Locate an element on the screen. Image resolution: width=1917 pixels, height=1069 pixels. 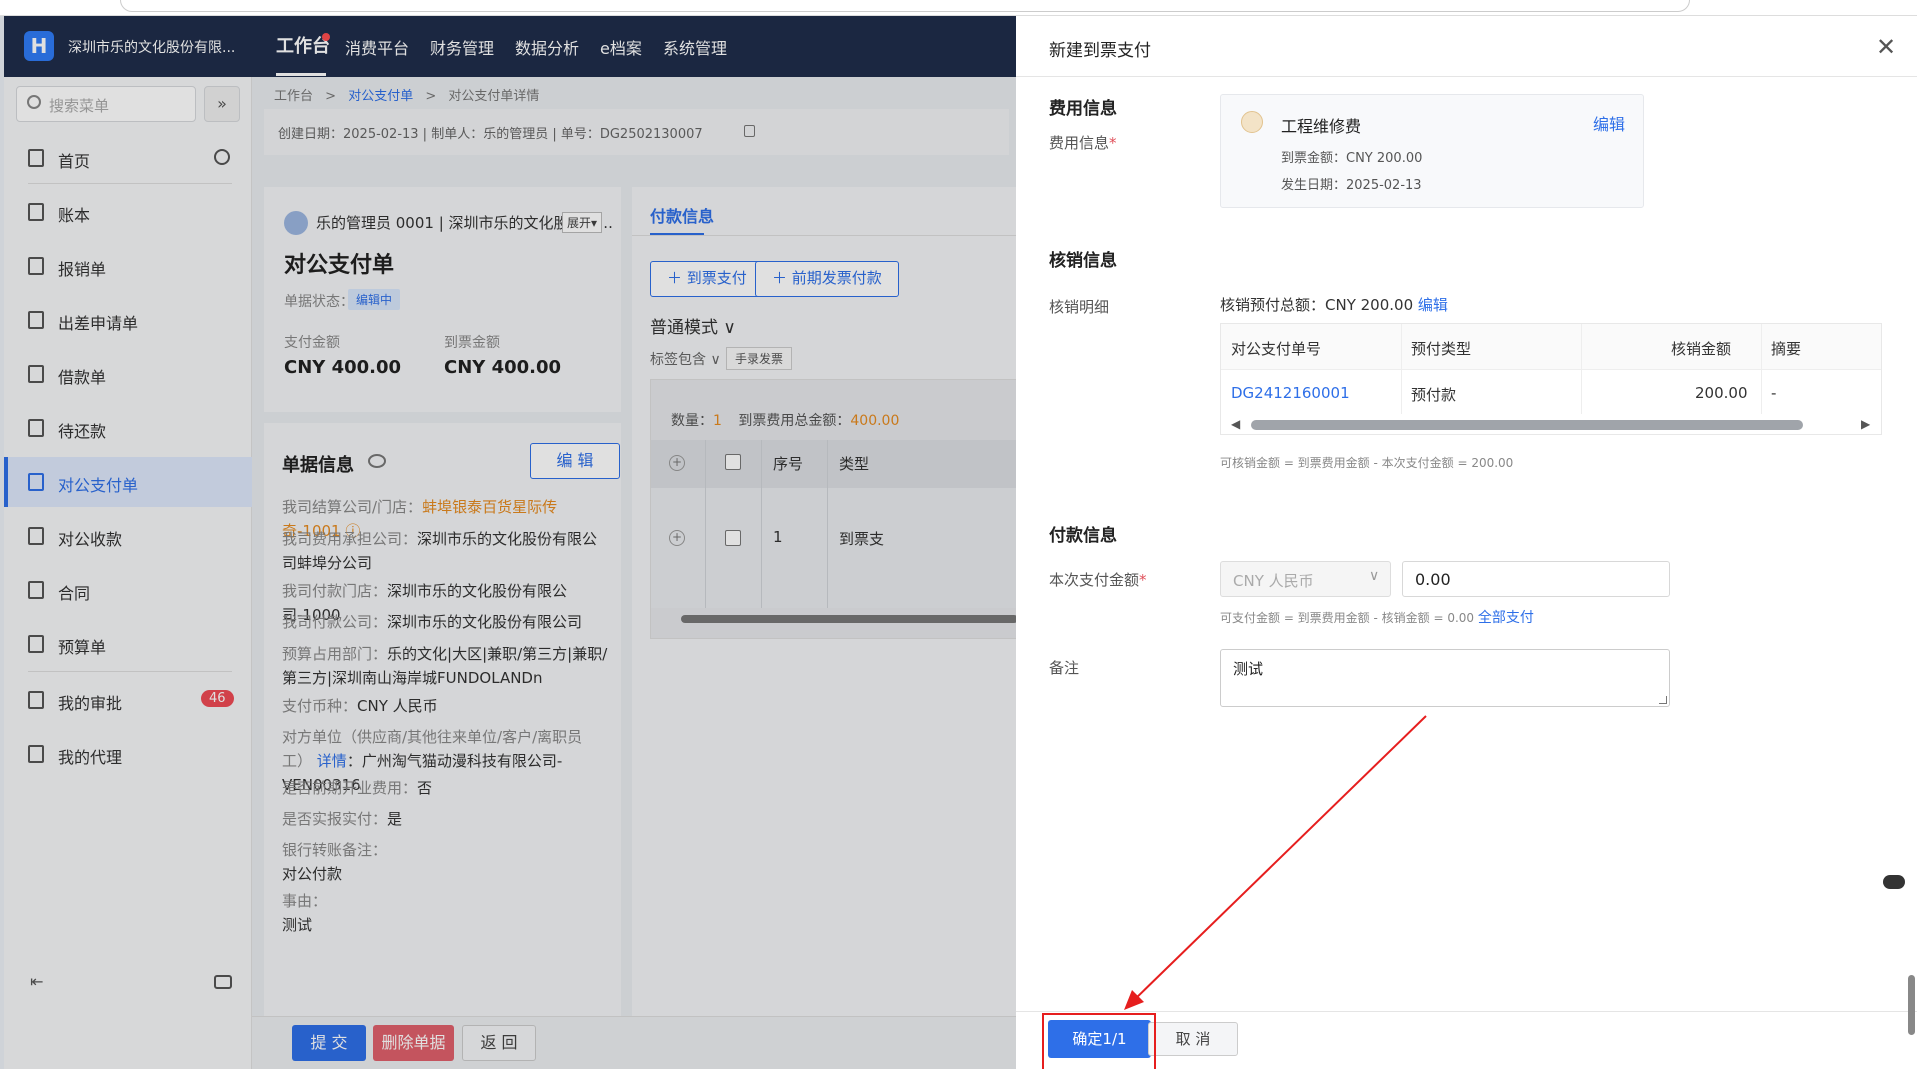
address-bar is located at coordinates (905, 6).